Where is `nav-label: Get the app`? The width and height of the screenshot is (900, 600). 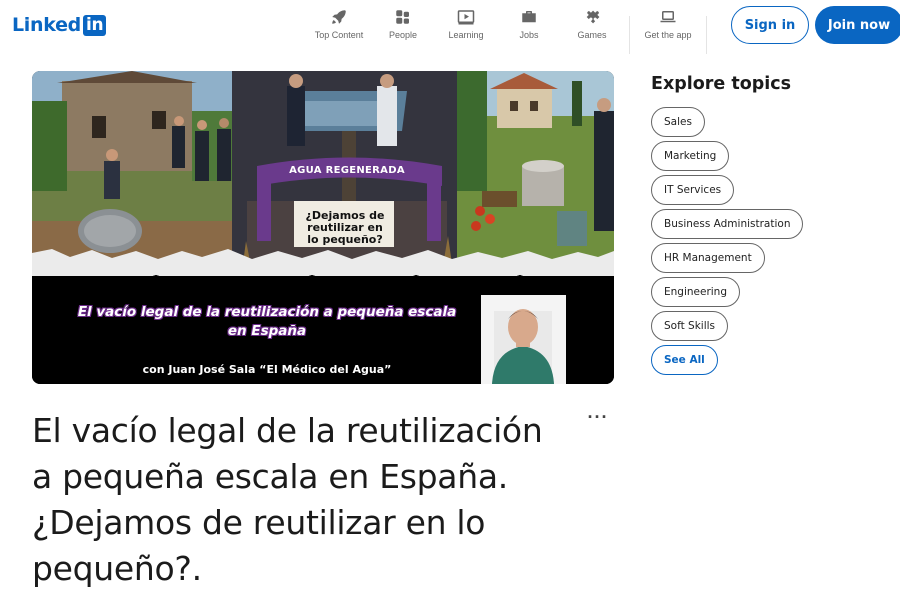
nav-label: Get the app is located at coordinates (668, 35).